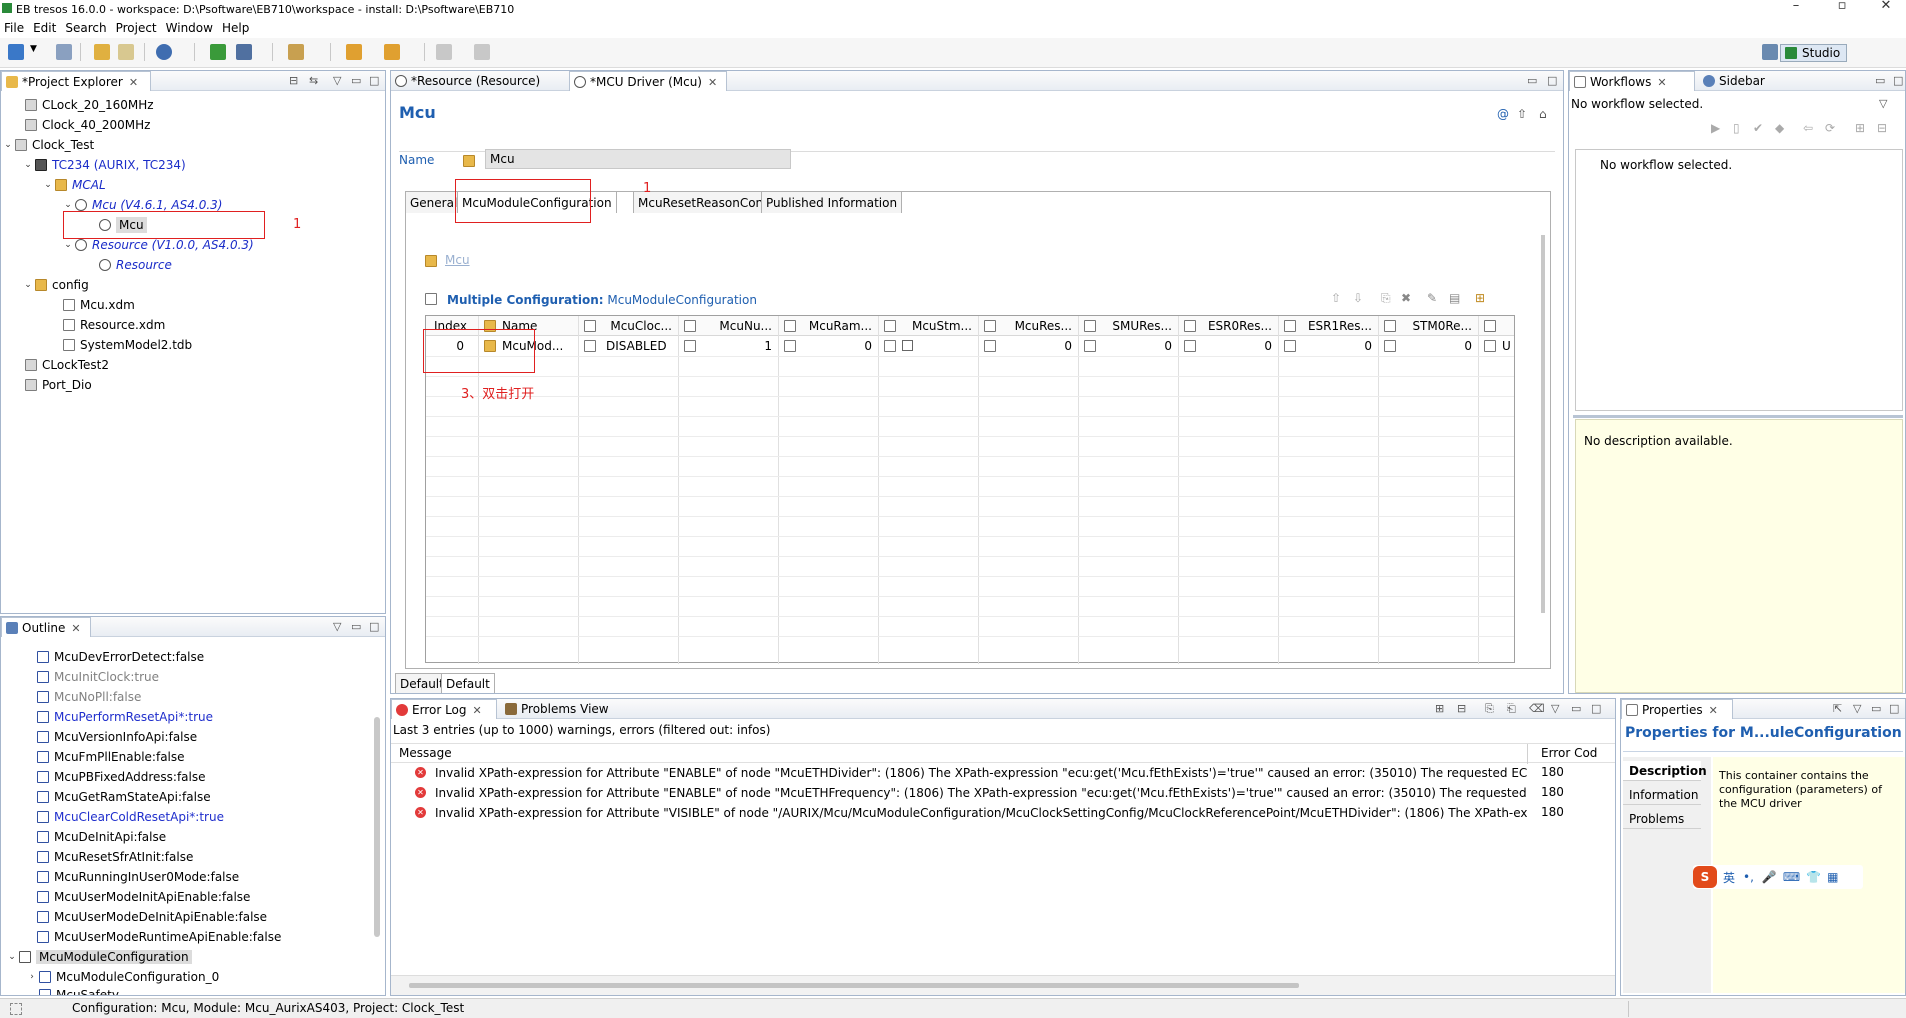  What do you see at coordinates (832, 202) in the screenshot?
I see `tab-published-information: Published Information` at bounding box center [832, 202].